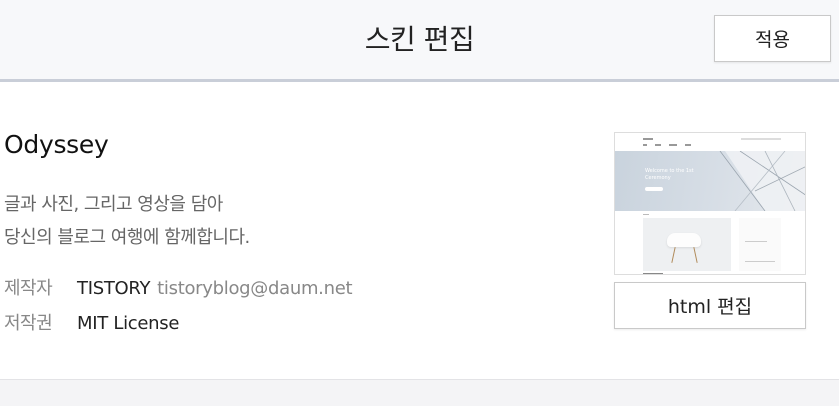  What do you see at coordinates (255, 288) in the screenshot?
I see `author-email: tistoryblog@daum.net` at bounding box center [255, 288].